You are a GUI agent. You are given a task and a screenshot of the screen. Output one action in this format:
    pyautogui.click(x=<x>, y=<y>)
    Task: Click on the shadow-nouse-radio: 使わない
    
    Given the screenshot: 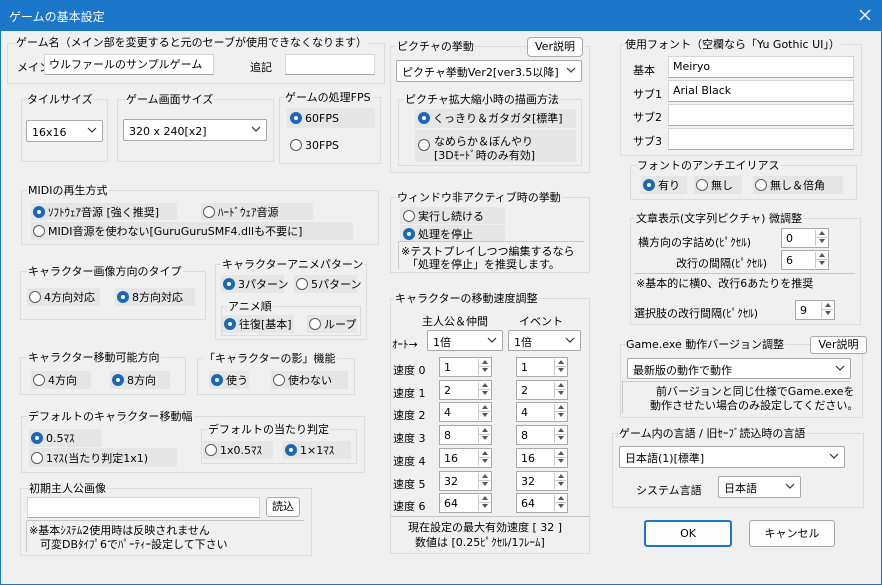 What is the action you would take?
    pyautogui.click(x=302, y=381)
    